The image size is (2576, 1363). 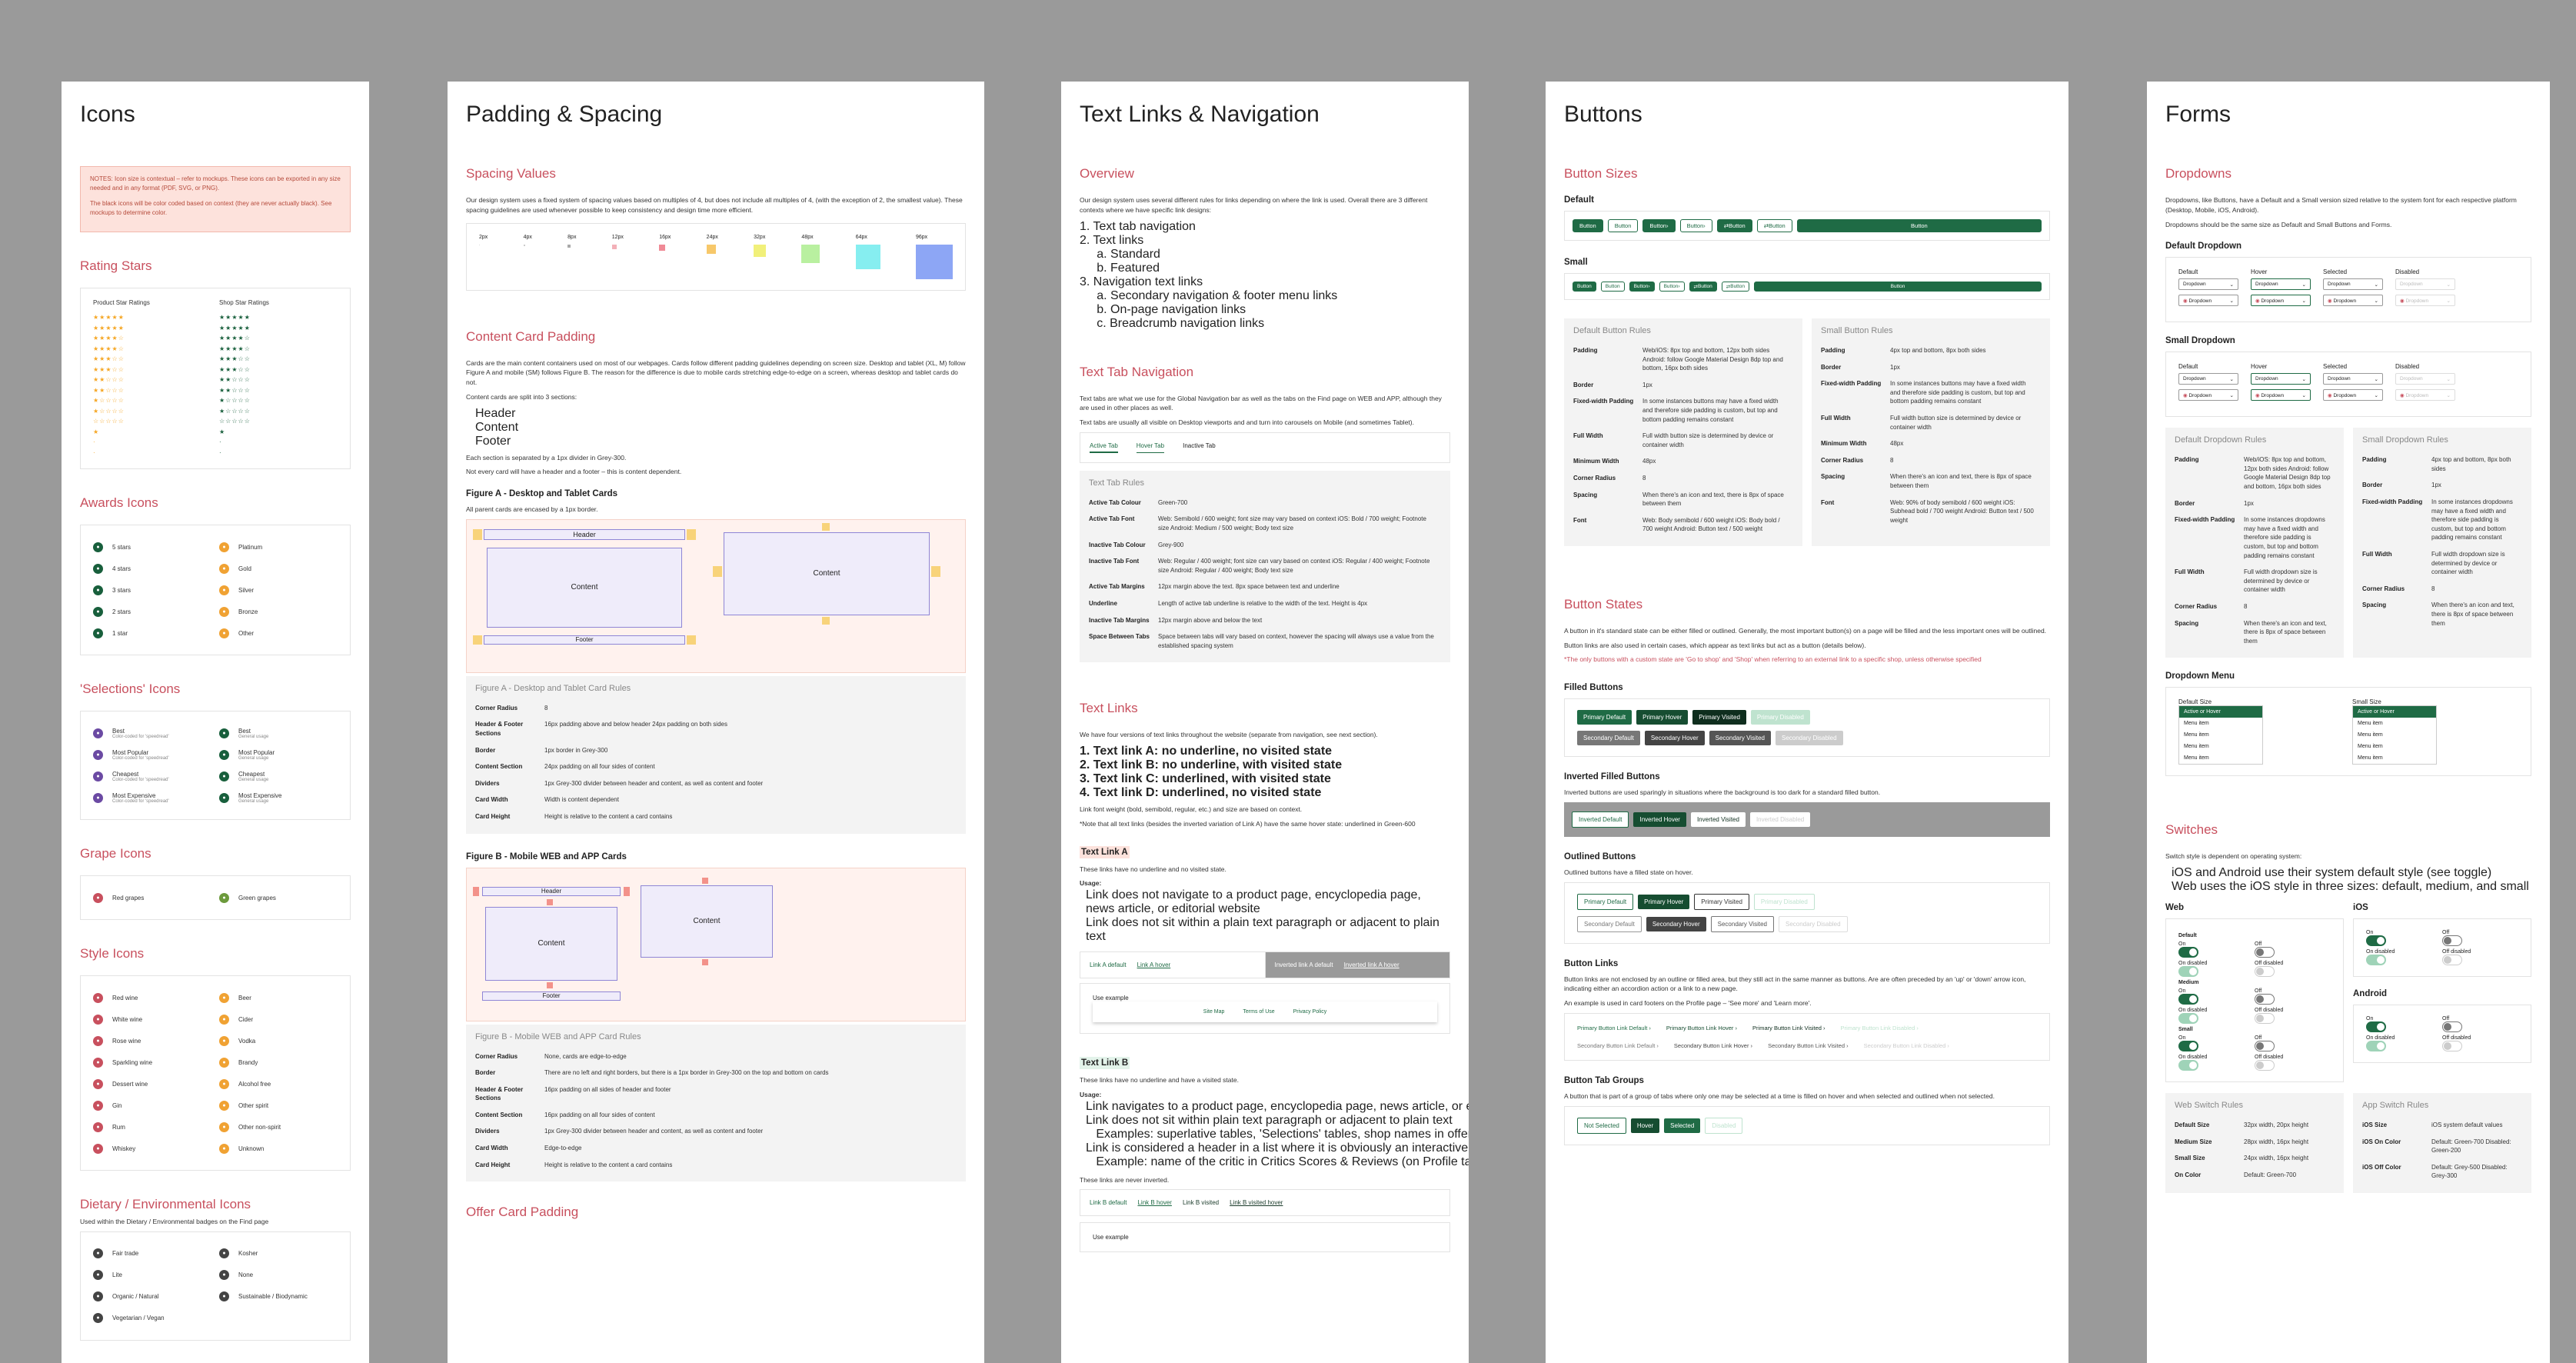 I want to click on button-link: Primary Button Link Visited ›, so click(x=1788, y=1028).